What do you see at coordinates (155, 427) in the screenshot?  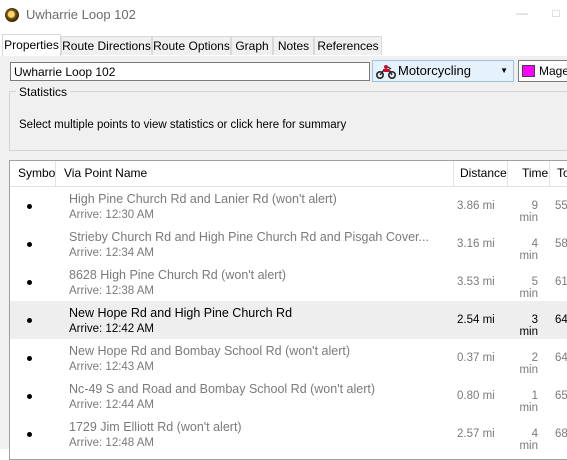 I see `via-point-name: 1729 Jim Elliott Rd (won't alert)` at bounding box center [155, 427].